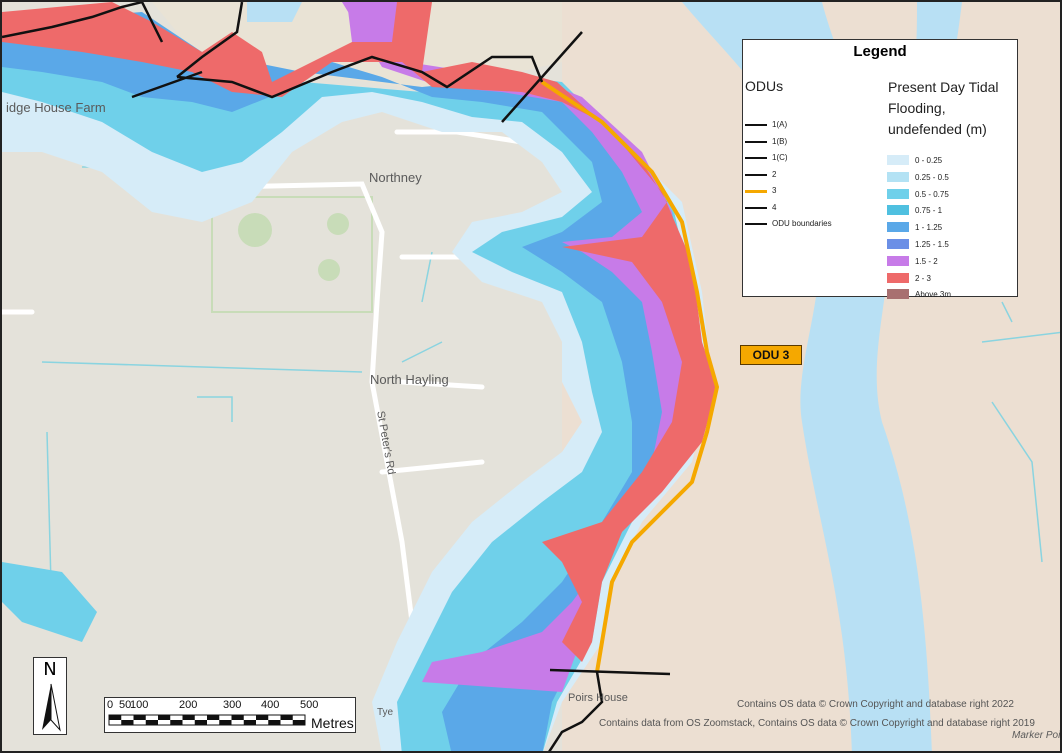  I want to click on north-arrow-icon, so click(51, 707).